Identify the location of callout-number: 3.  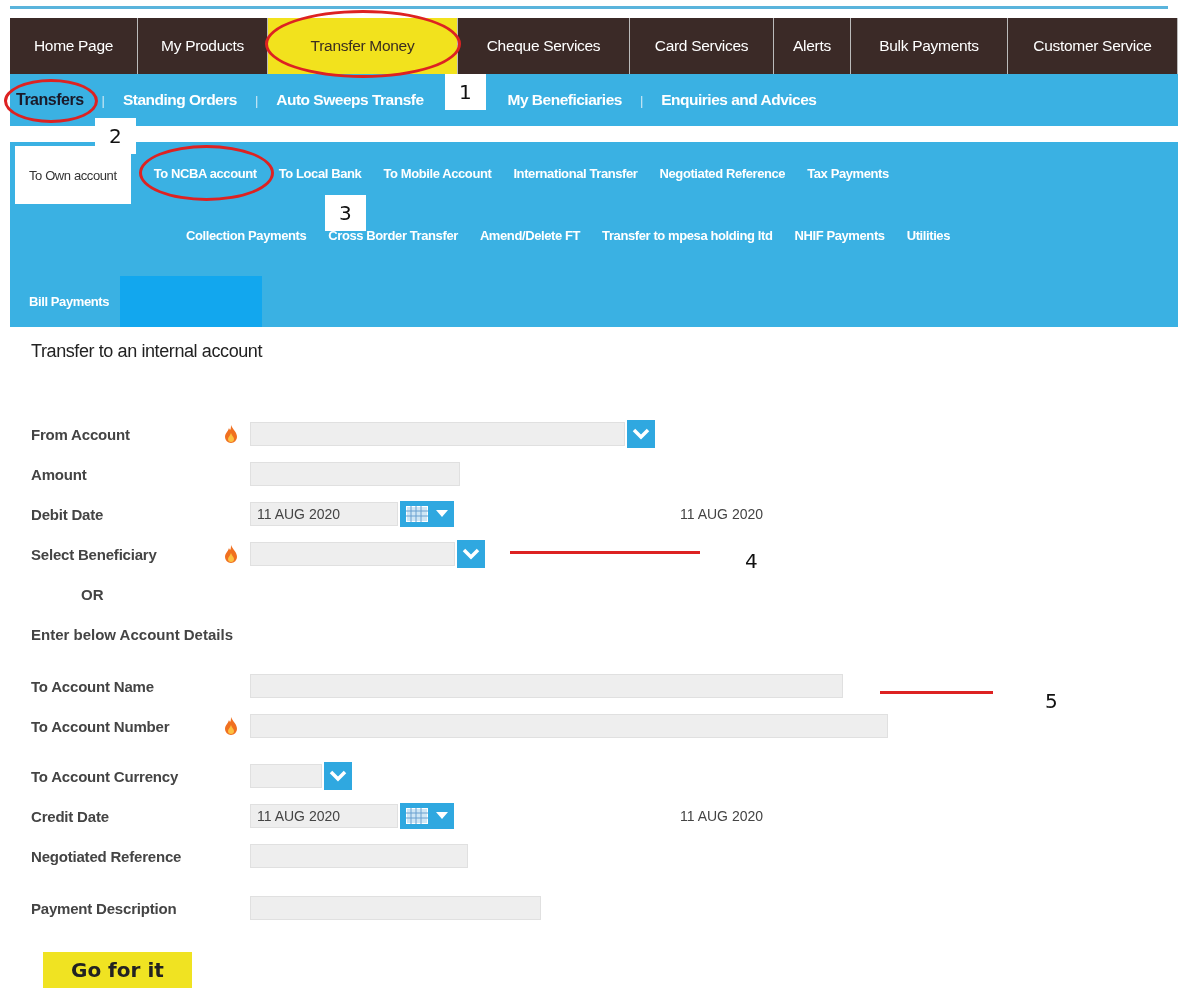
(345, 213).